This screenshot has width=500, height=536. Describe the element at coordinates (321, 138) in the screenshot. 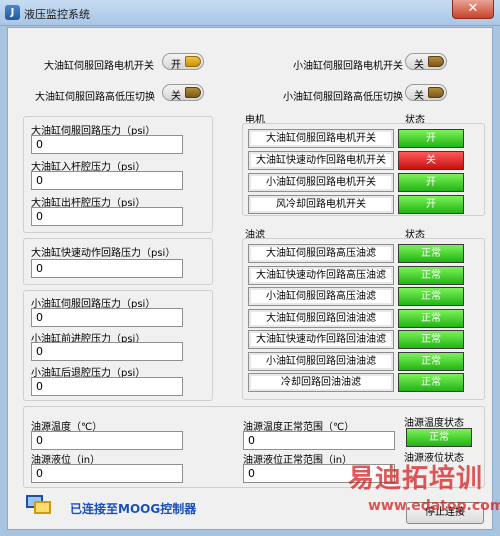

I see `motor-name-box: 大油缸伺服回路电机开关` at that location.